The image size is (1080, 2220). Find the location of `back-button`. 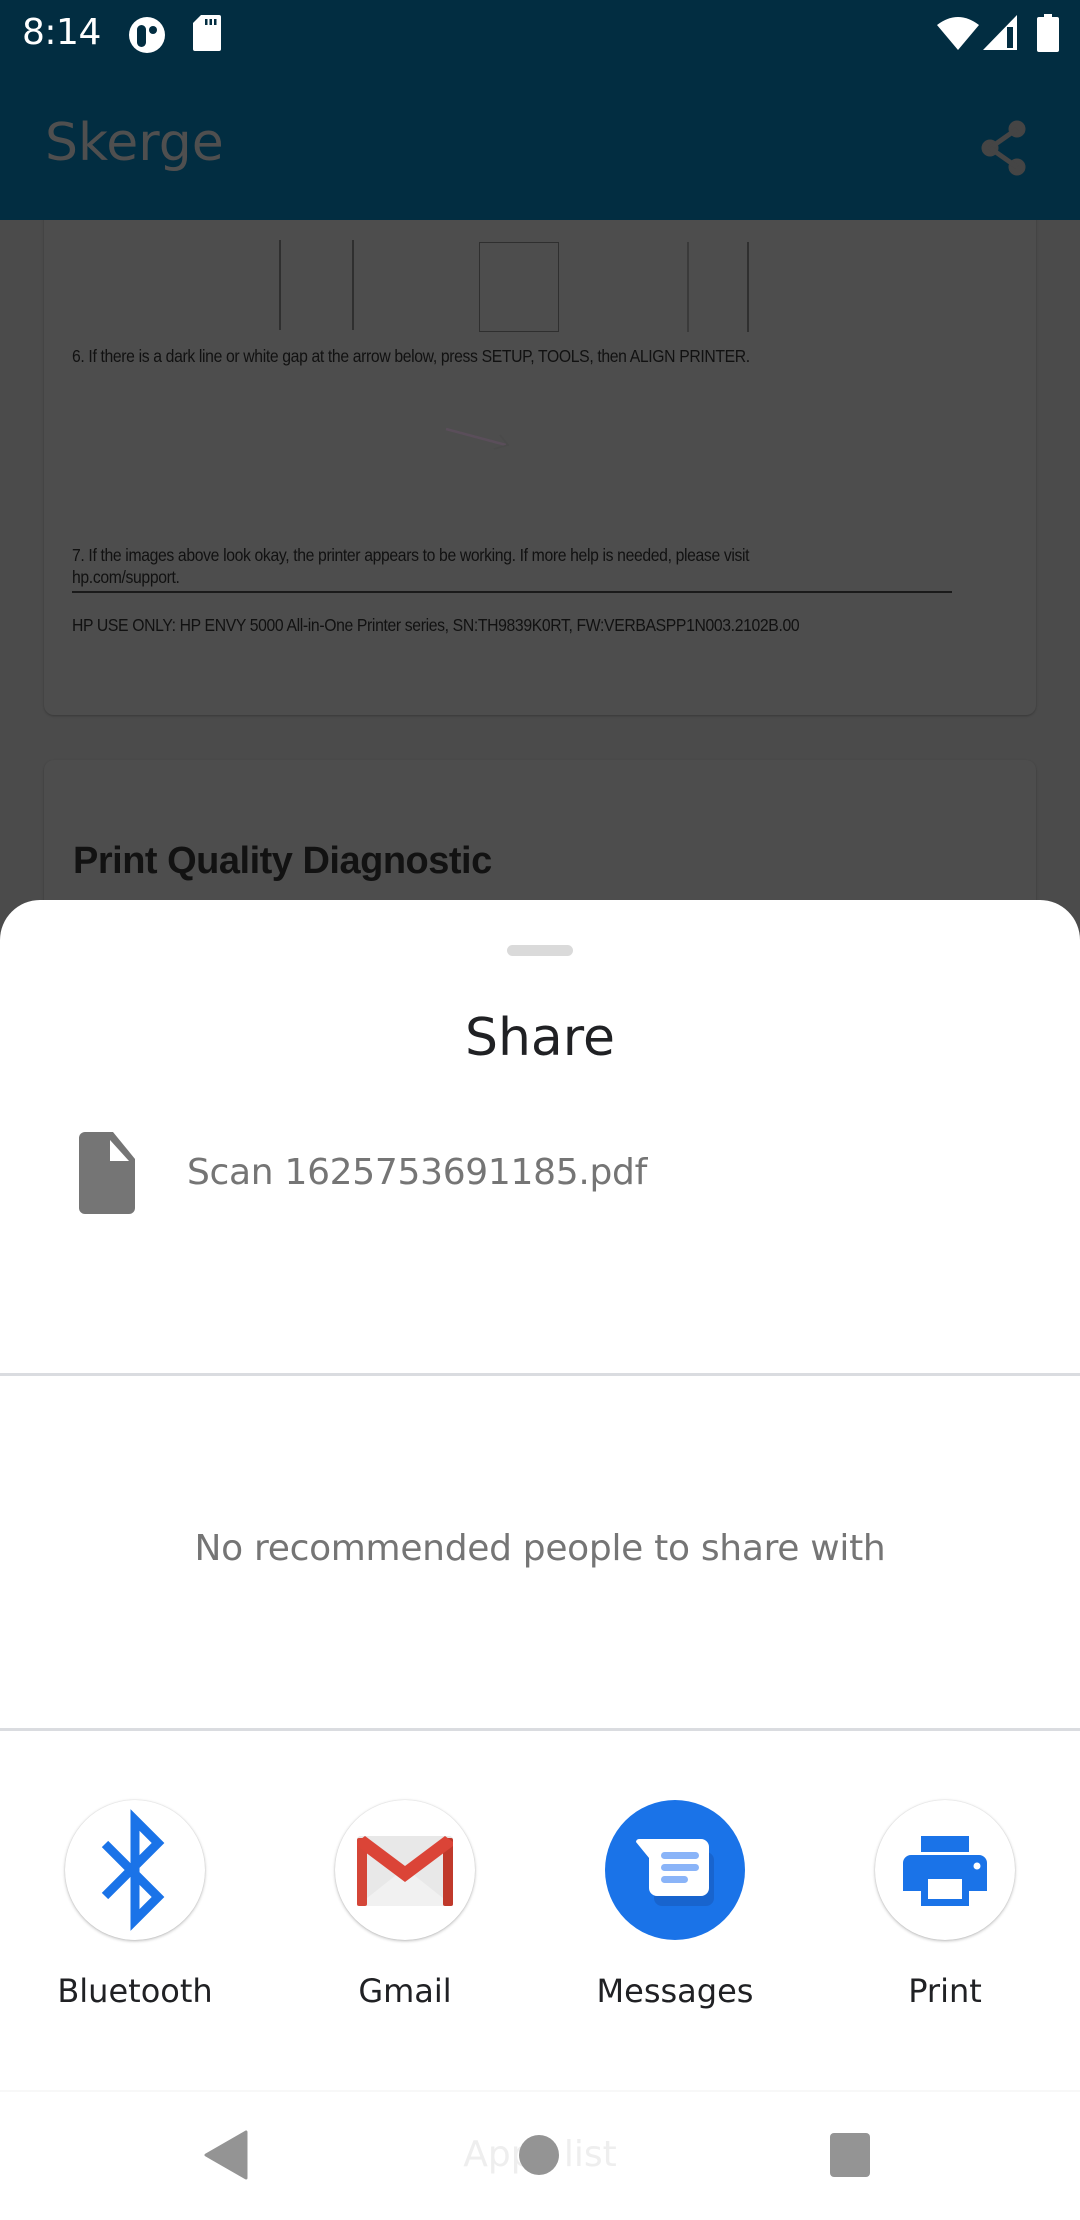

back-button is located at coordinates (225, 2155).